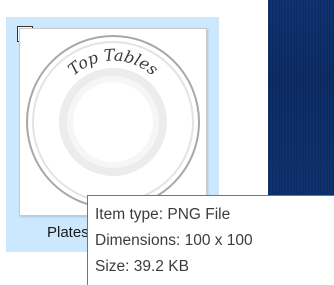 Image resolution: width=334 pixels, height=285 pixels. What do you see at coordinates (301, 97) in the screenshot?
I see `adjacent-file-thumbnail` at bounding box center [301, 97].